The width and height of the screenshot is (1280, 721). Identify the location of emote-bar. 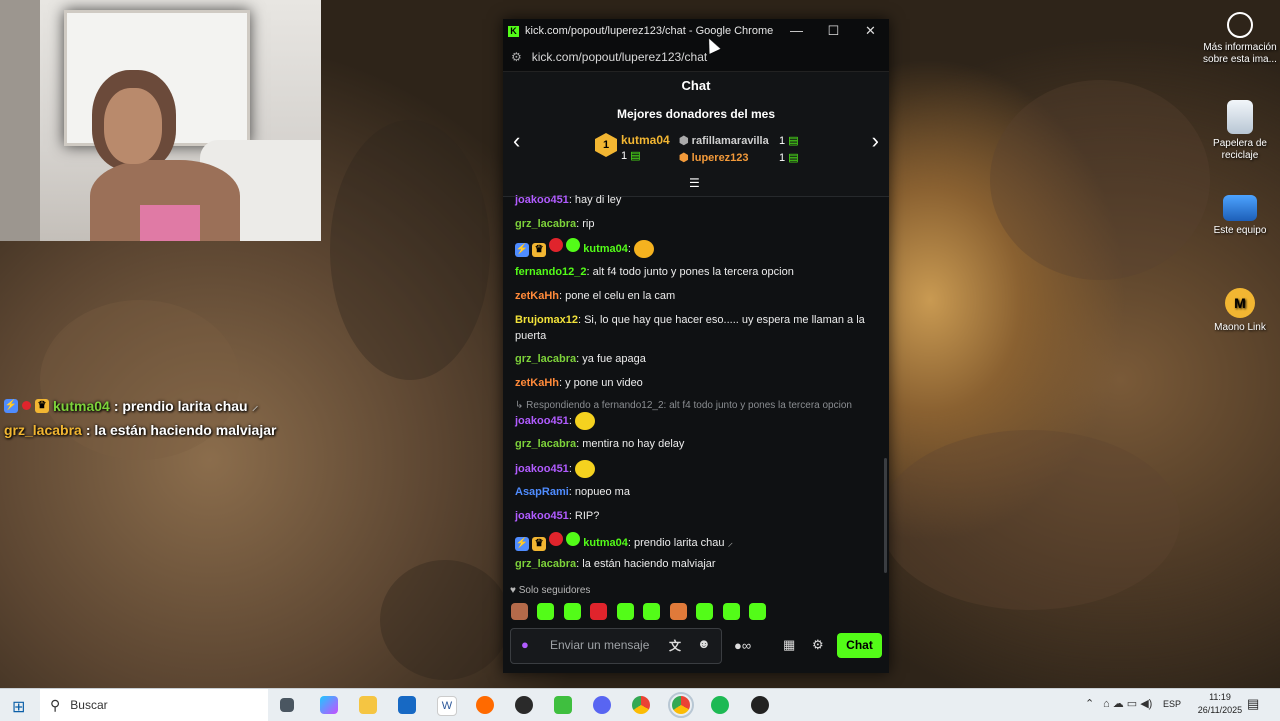
(641, 614).